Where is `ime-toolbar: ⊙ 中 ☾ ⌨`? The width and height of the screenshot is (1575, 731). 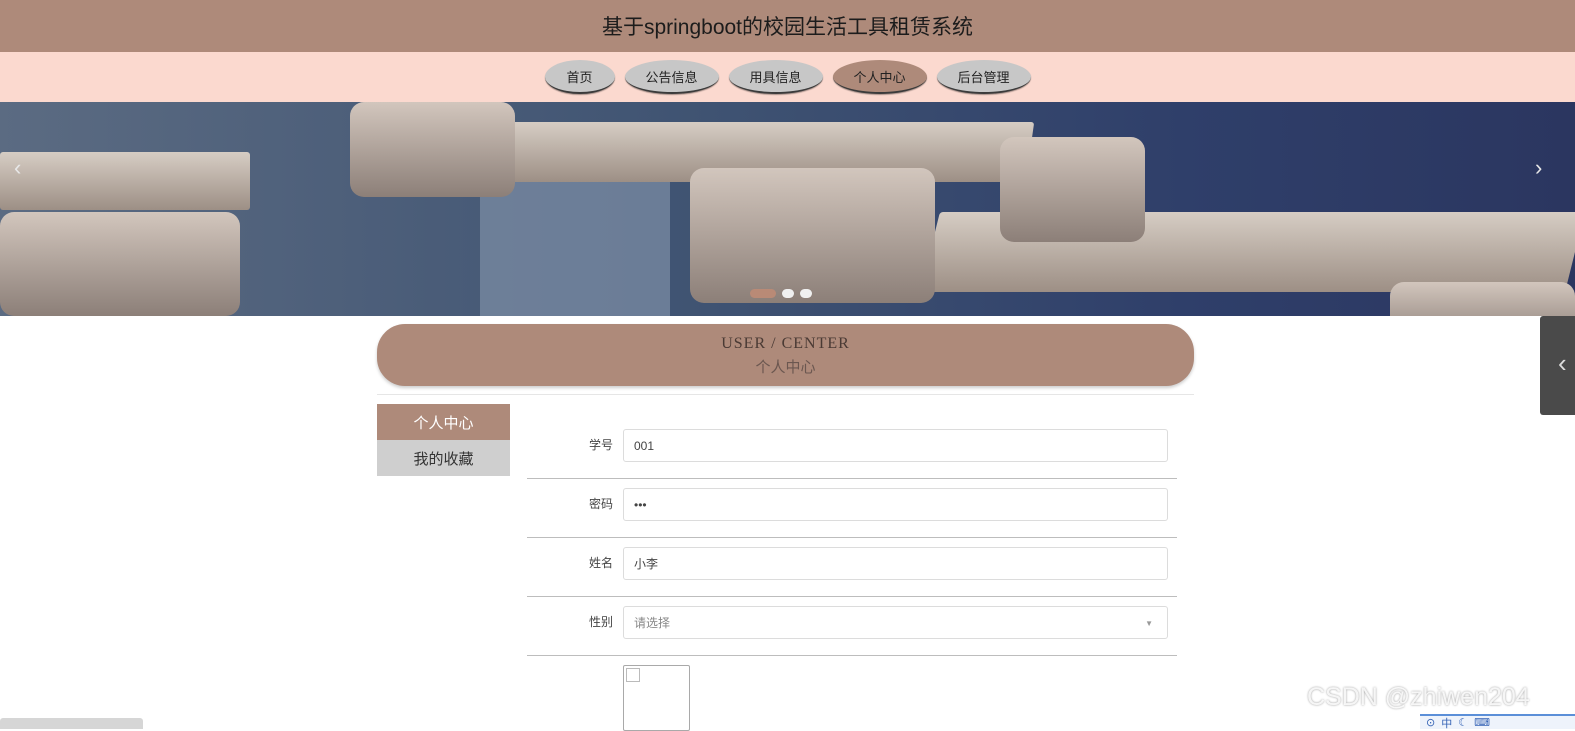 ime-toolbar: ⊙ 中 ☾ ⌨ is located at coordinates (1497, 722).